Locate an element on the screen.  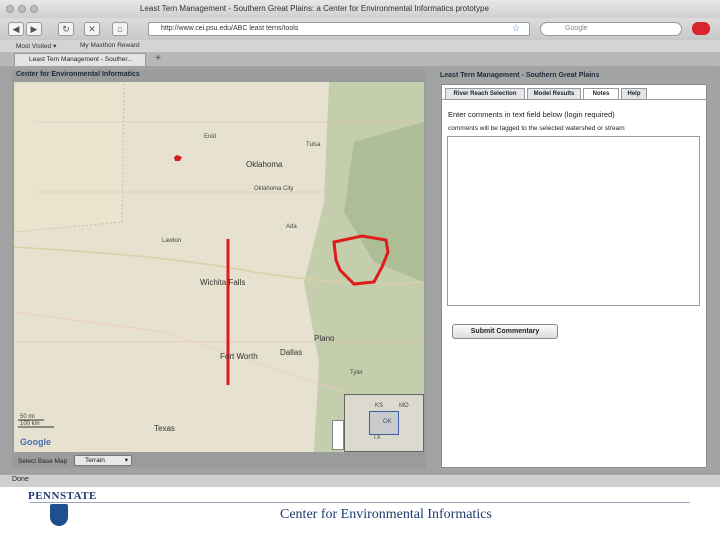
tab-river-reach-selection: River Reach Selection is located at coordinates (485, 93).